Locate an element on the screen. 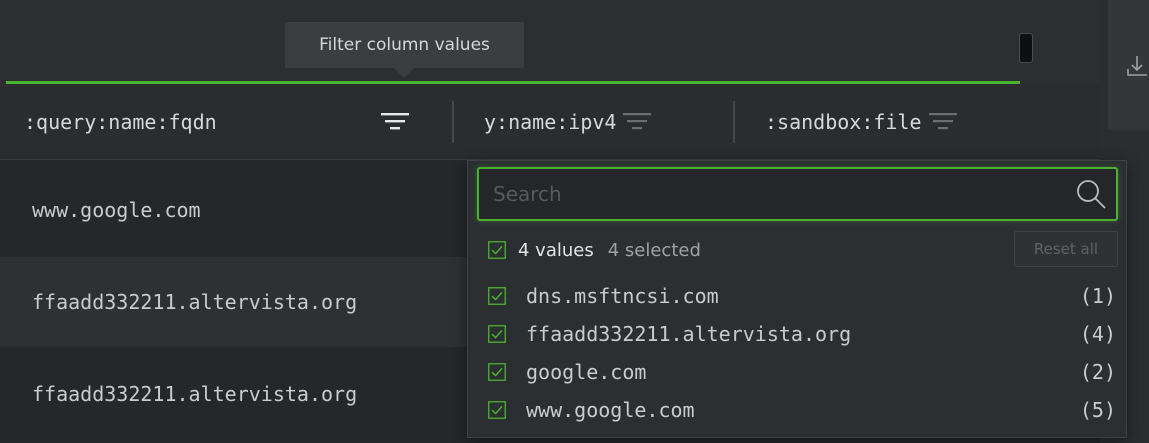 The height and width of the screenshot is (443, 1149). selected-count: 4 selected is located at coordinates (654, 250).